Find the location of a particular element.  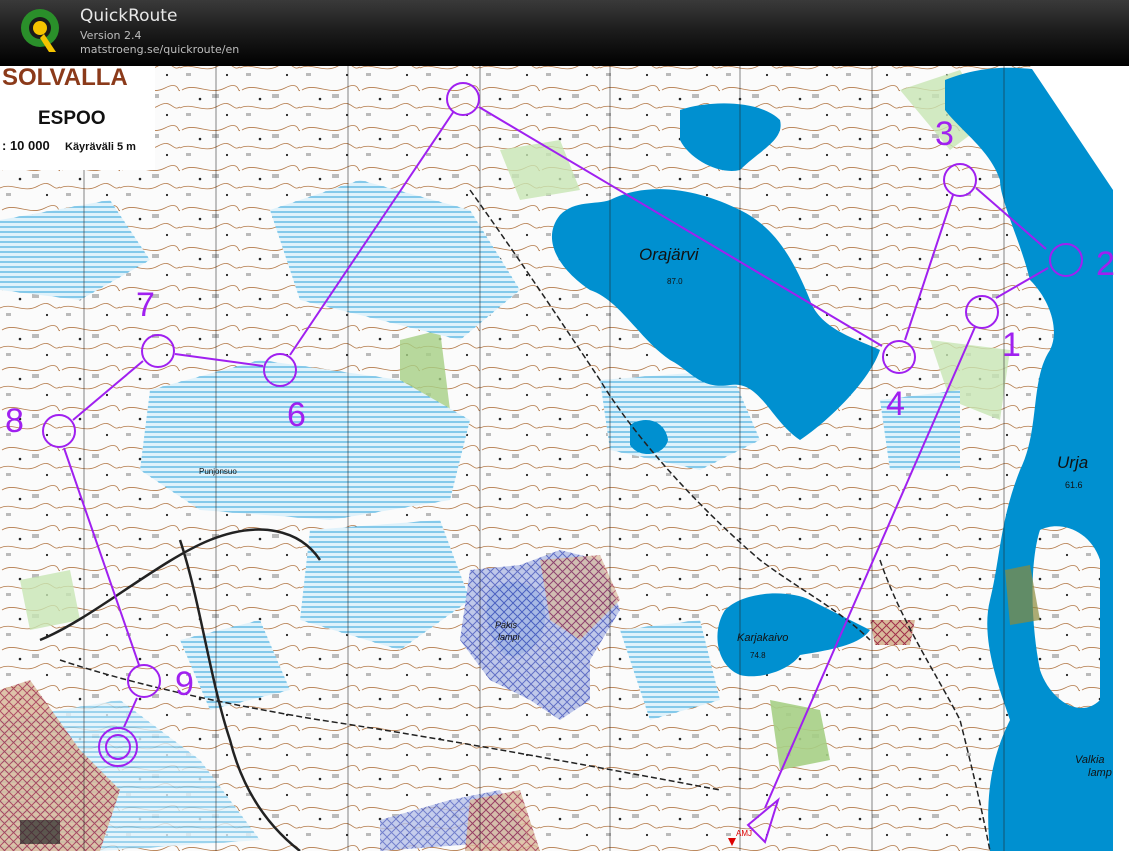

app-version: Version 2.4 is located at coordinates (111, 35).